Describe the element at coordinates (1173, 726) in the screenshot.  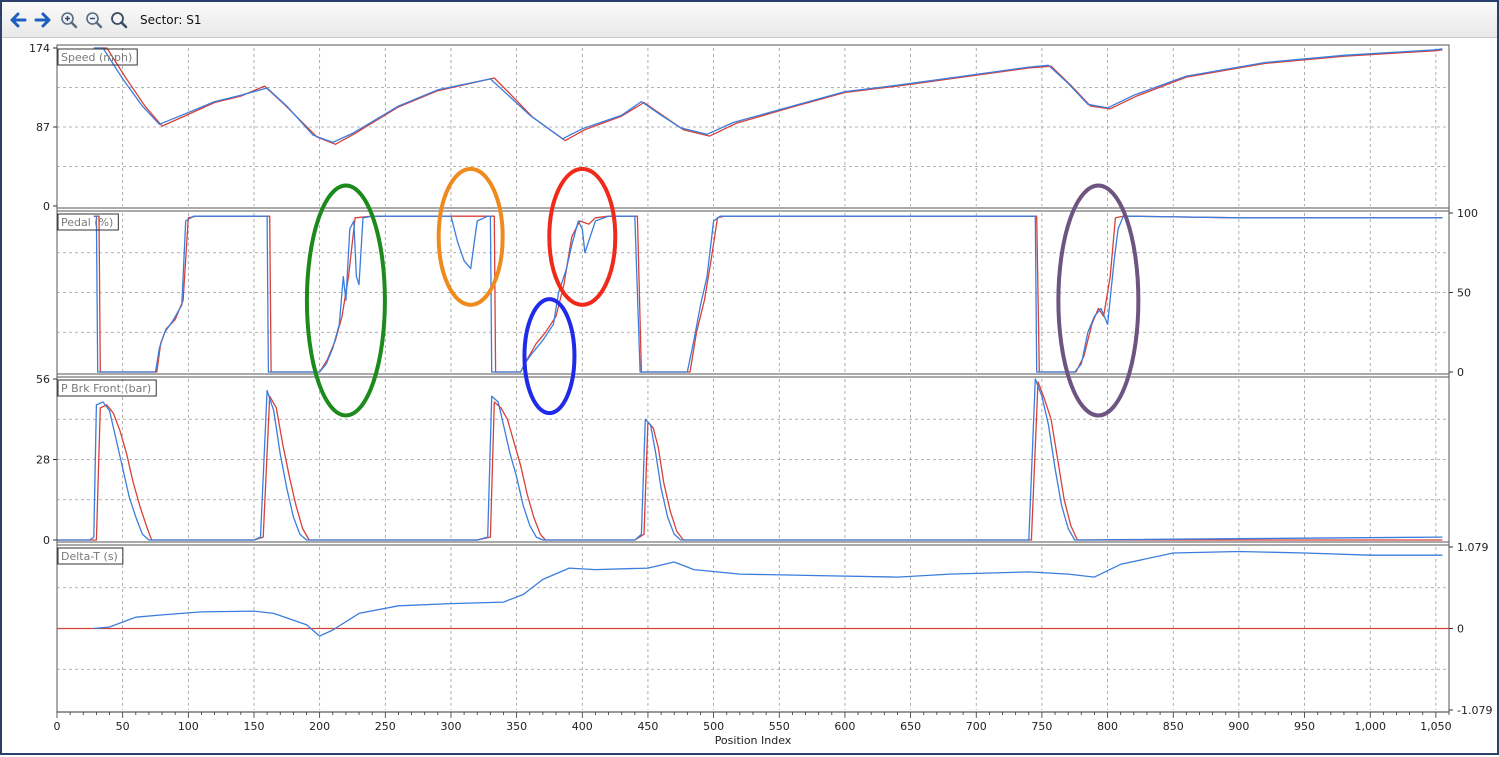
I see `x-tick-label: 850` at that location.